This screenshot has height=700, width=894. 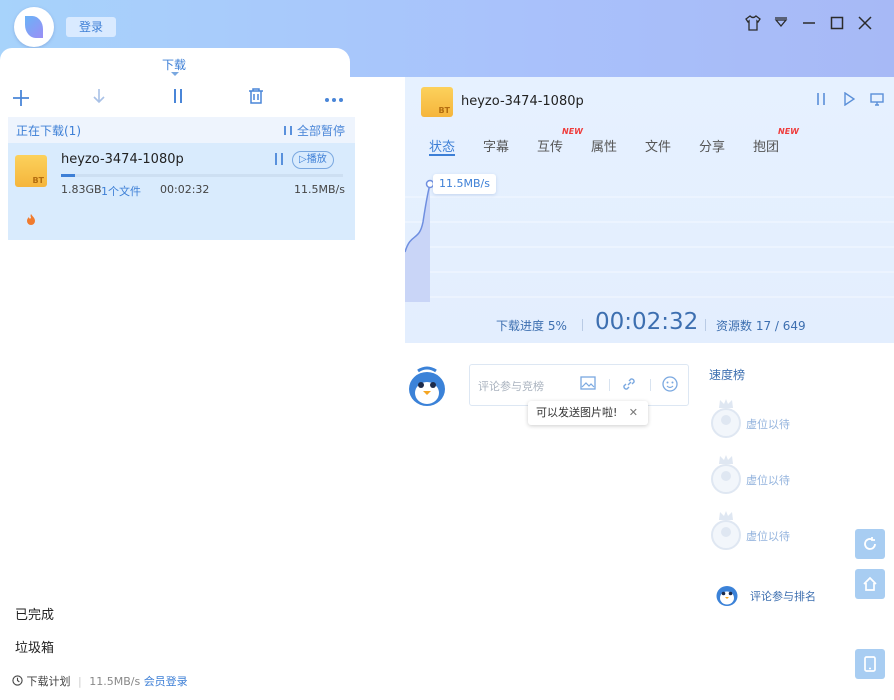 What do you see at coordinates (837, 25) in the screenshot?
I see `maximize-icon` at bounding box center [837, 25].